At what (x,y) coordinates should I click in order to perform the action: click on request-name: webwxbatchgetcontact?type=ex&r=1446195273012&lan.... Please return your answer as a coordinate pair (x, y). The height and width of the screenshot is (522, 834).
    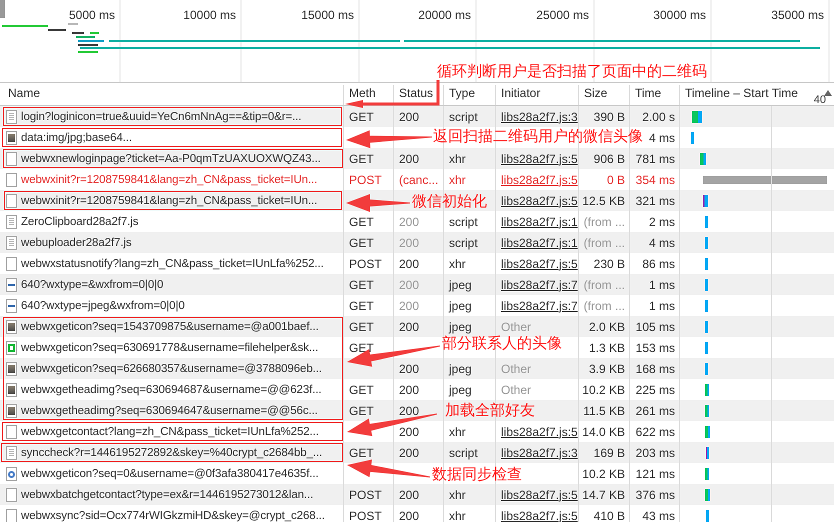
    Looking at the image, I should click on (167, 494).